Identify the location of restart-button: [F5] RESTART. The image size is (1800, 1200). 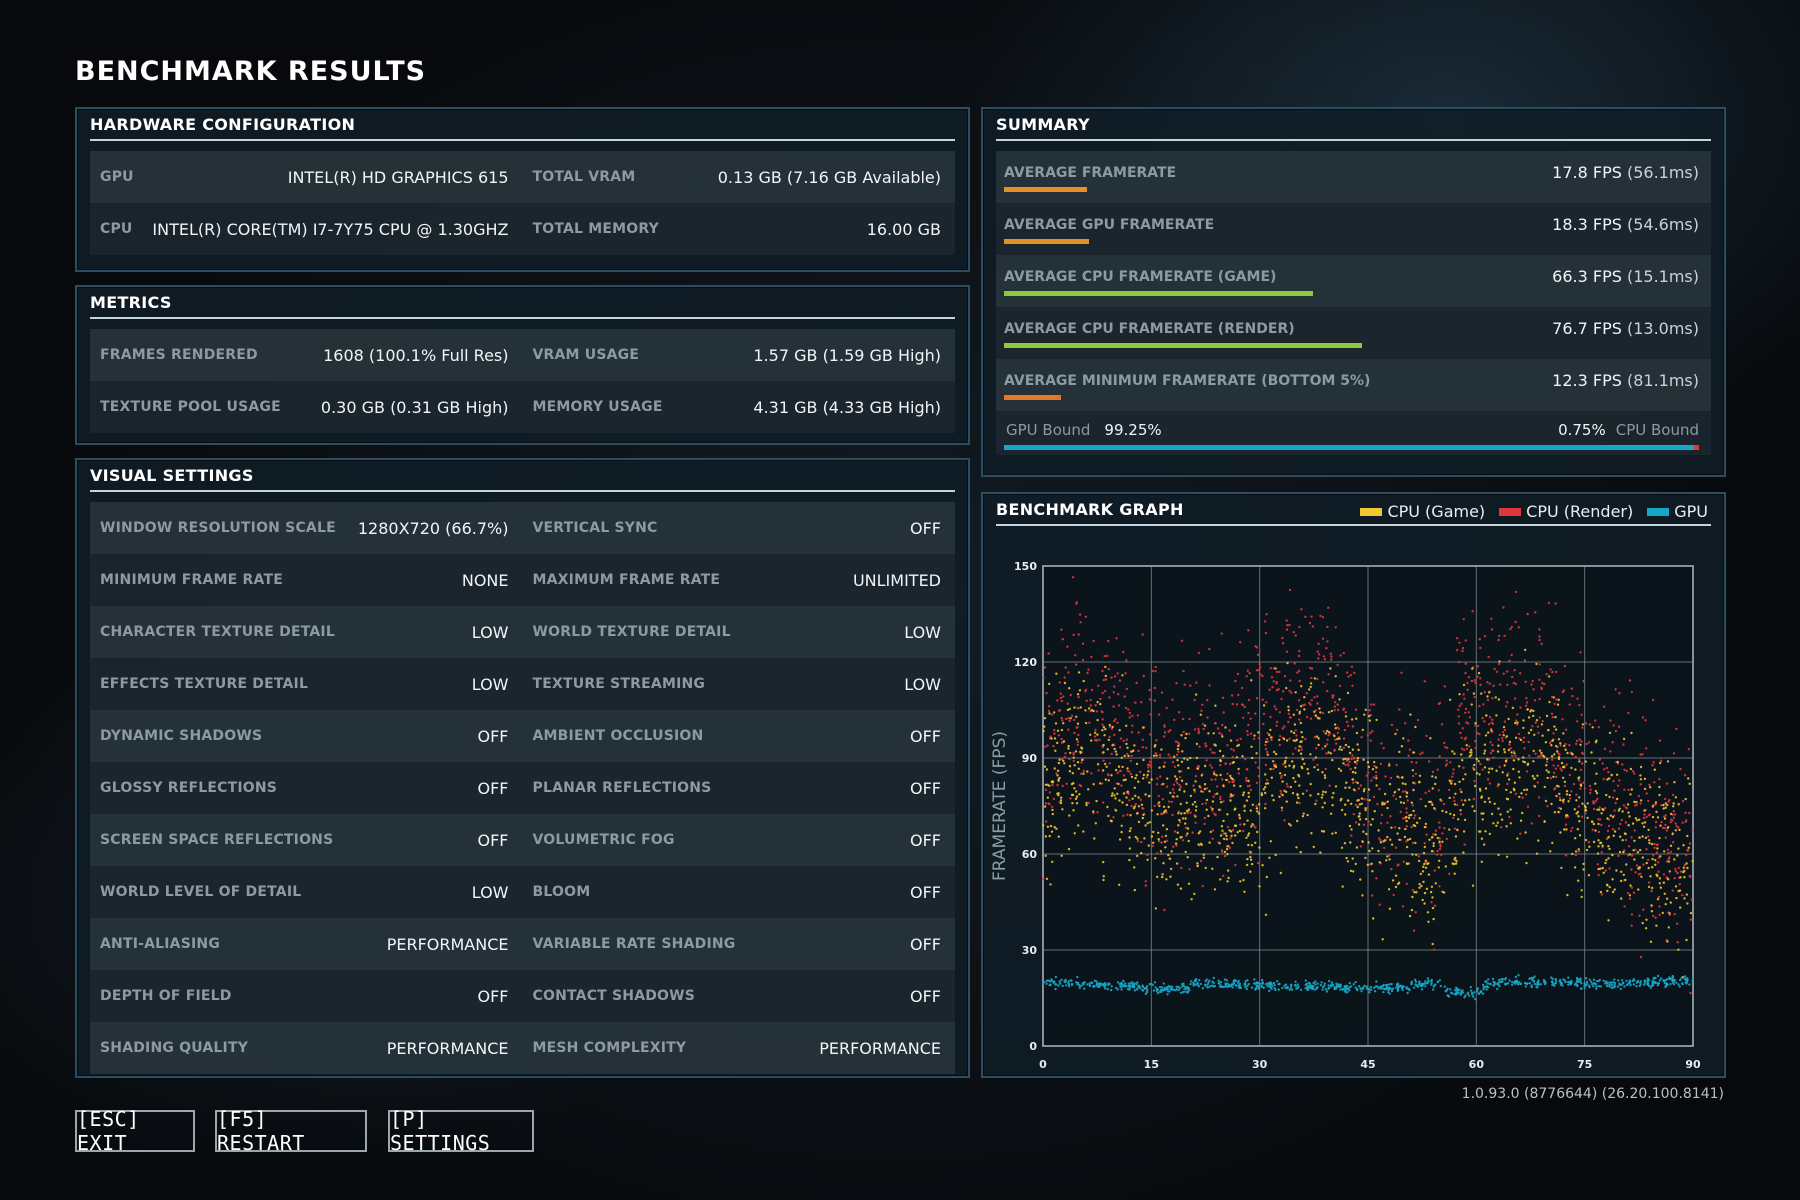
(291, 1131).